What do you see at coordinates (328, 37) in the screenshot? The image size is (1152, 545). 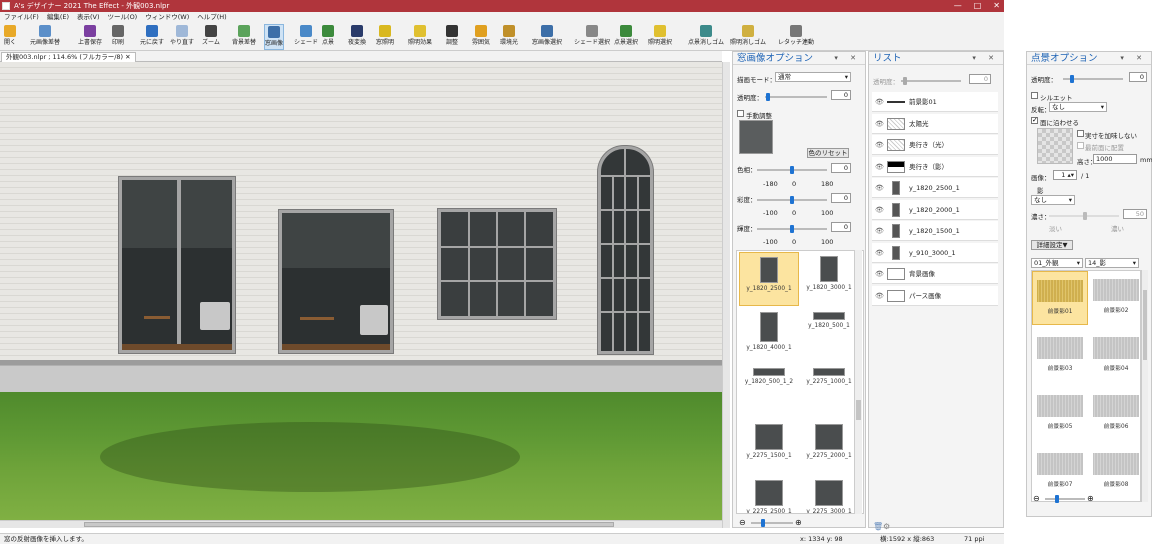 I see `toolbar-tree-button: 点景` at bounding box center [328, 37].